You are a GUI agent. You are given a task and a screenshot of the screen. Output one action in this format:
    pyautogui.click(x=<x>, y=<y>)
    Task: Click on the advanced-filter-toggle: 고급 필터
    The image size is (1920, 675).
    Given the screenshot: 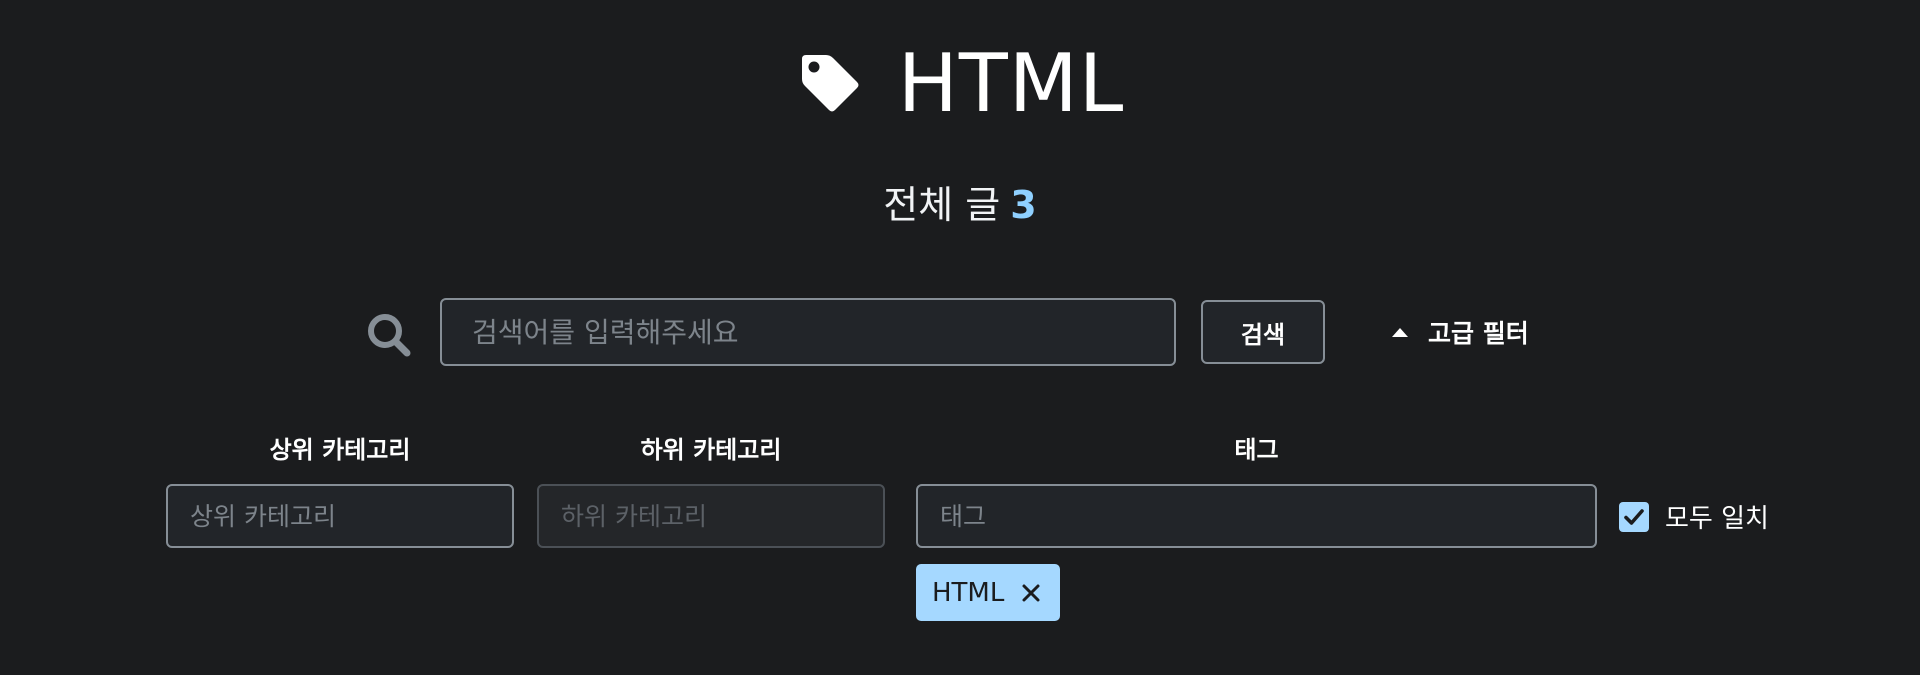 What is the action you would take?
    pyautogui.click(x=1460, y=332)
    